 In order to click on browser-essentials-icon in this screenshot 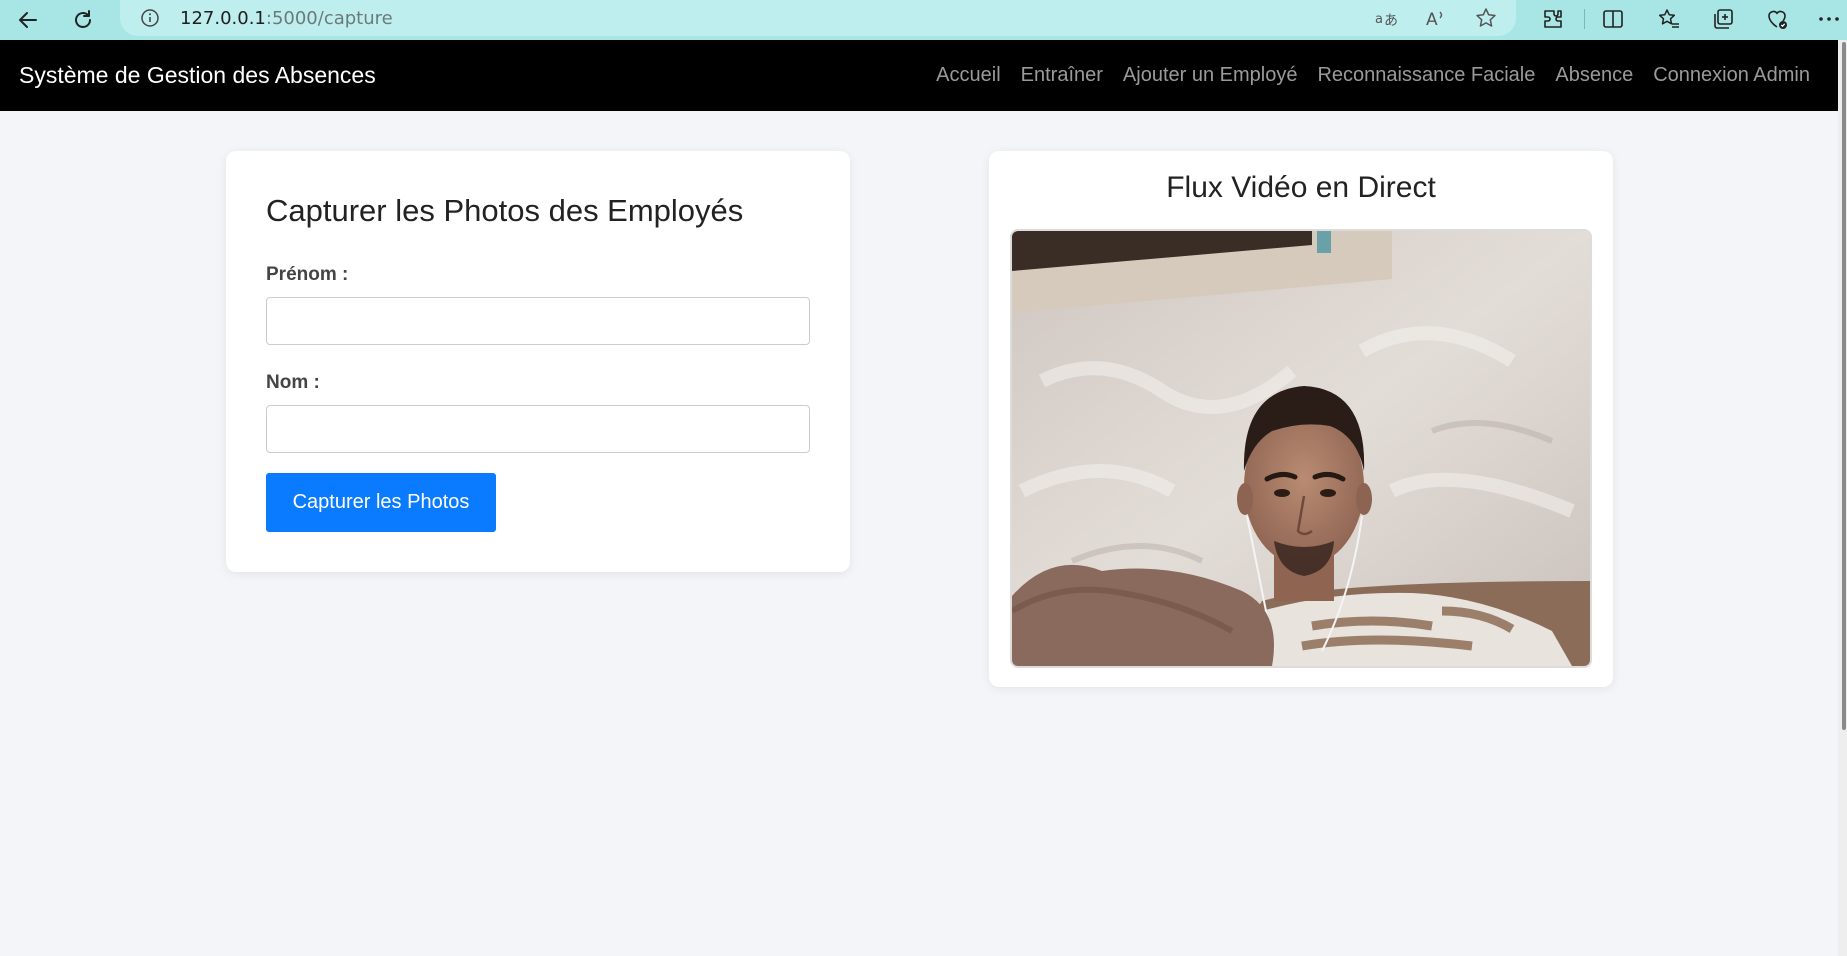, I will do `click(1777, 19)`.